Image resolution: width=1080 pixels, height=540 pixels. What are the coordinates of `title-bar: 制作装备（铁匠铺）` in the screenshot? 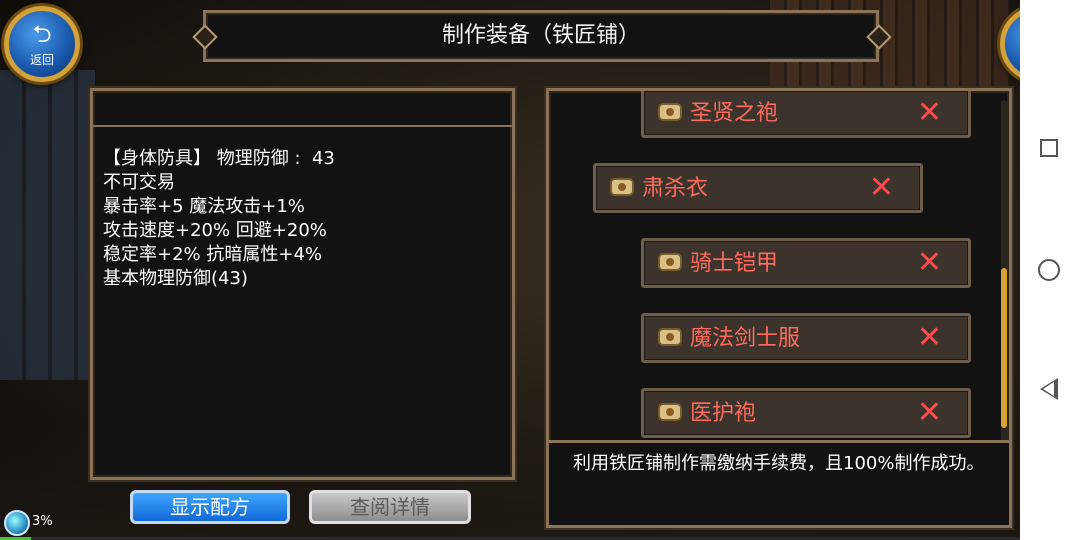 It's located at (541, 36).